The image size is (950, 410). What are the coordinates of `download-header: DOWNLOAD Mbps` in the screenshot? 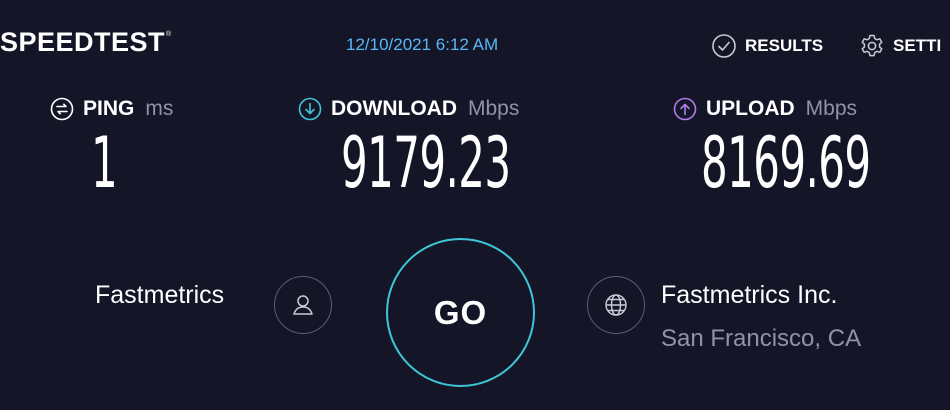 It's located at (408, 109).